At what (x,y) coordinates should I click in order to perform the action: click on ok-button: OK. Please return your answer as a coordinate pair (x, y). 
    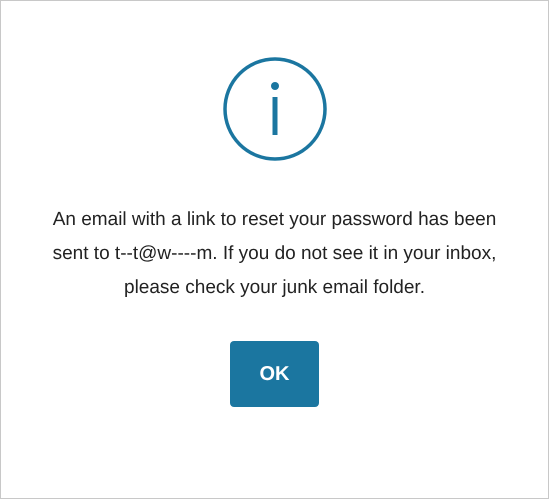
    Looking at the image, I should click on (274, 374).